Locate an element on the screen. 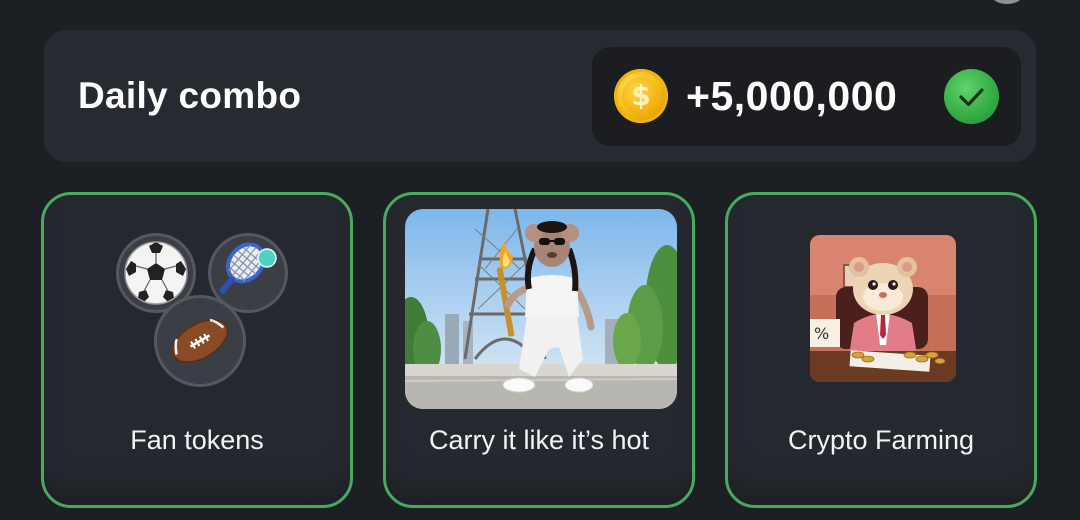 This screenshot has height=520, width=1080. card-label: Carry it like it’s hot is located at coordinates (539, 440).